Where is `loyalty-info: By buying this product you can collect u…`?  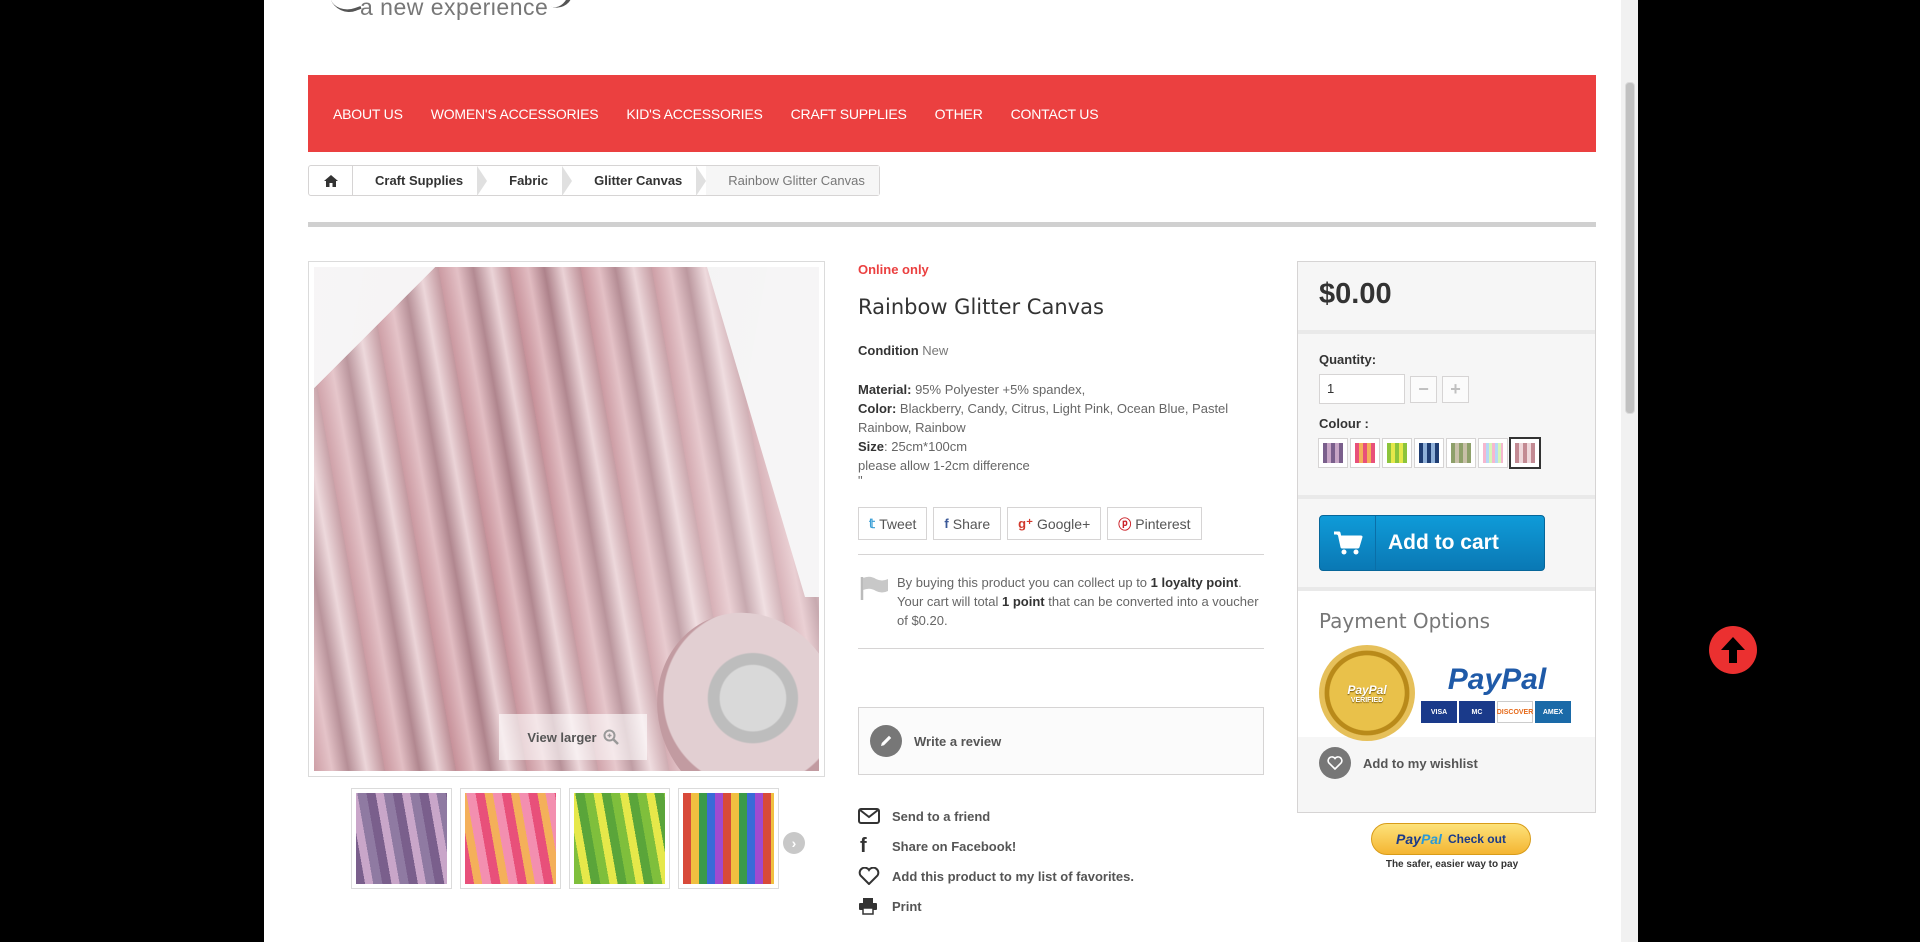 loyalty-info: By buying this product you can collect u… is located at coordinates (1061, 601).